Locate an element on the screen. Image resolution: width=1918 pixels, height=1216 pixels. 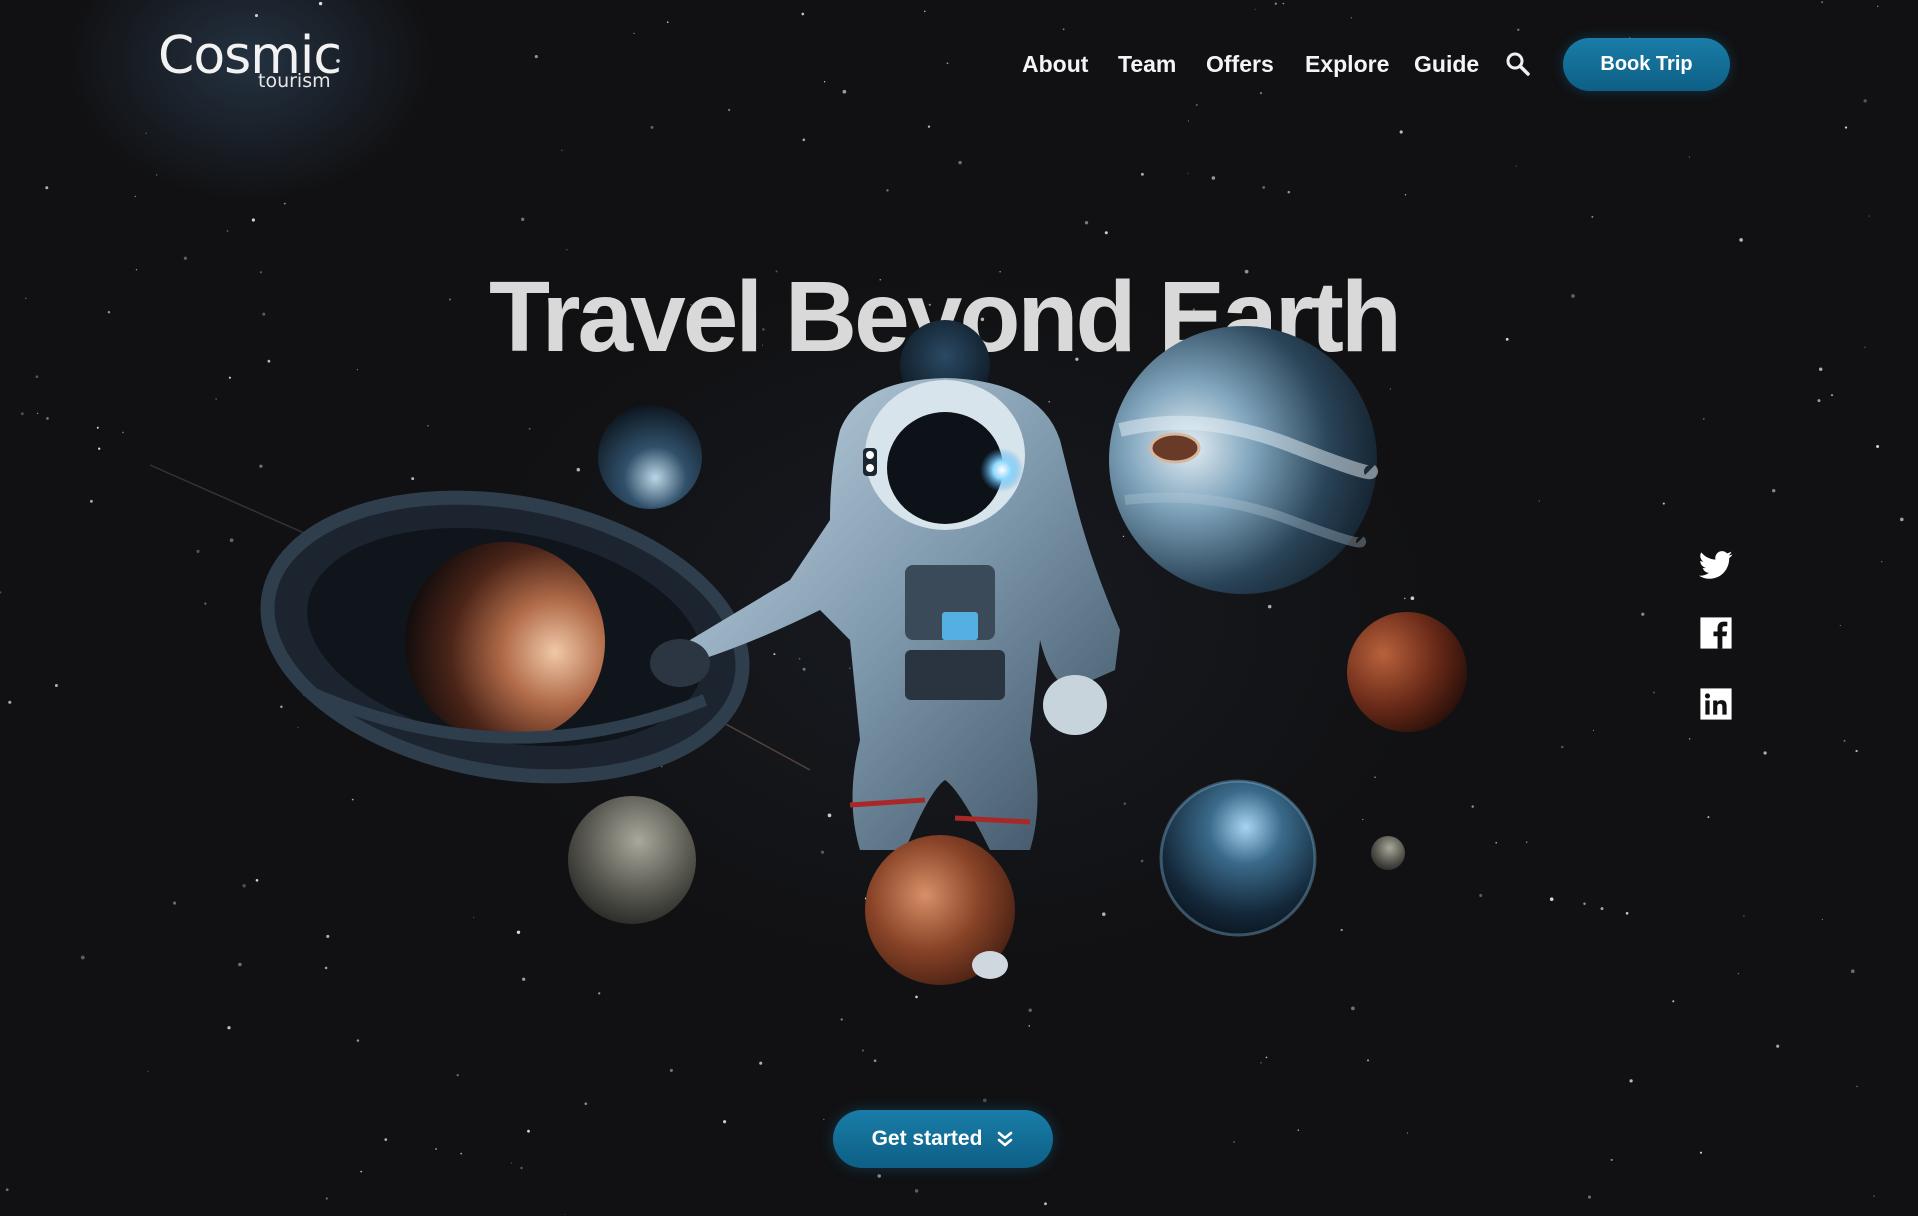
astronaut-figure is located at coordinates (885, 585).